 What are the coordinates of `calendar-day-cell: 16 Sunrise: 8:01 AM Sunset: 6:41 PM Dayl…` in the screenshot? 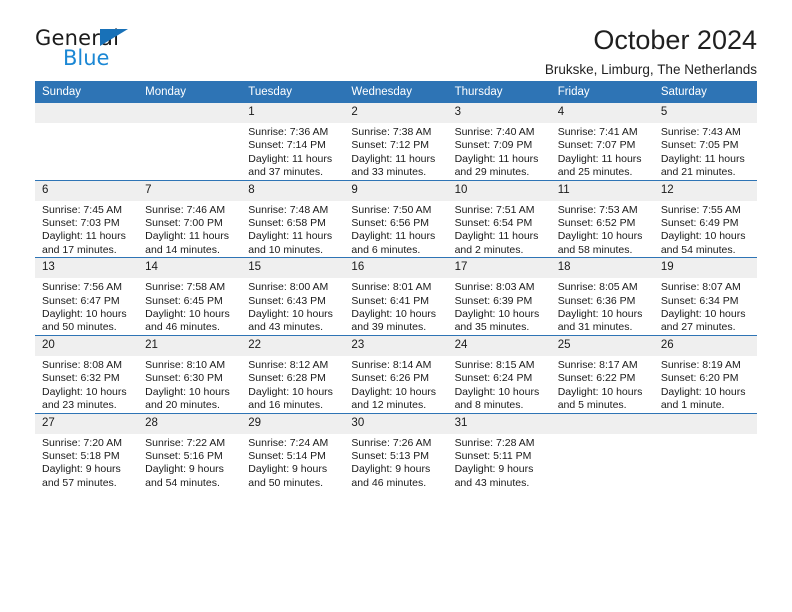 It's located at (396, 296).